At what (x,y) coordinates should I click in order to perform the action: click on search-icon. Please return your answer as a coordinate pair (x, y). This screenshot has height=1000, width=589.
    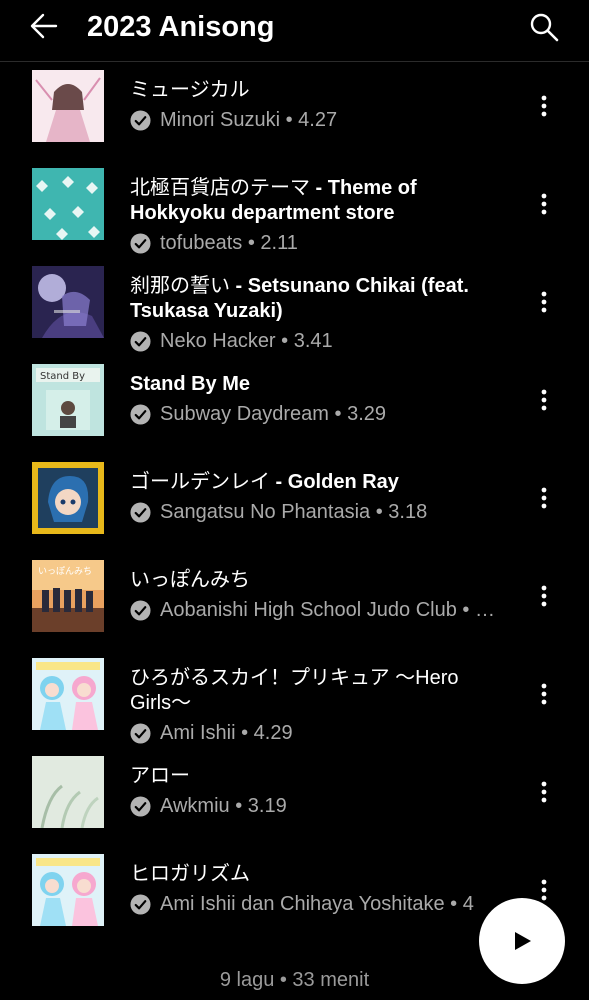
    Looking at the image, I should click on (544, 27).